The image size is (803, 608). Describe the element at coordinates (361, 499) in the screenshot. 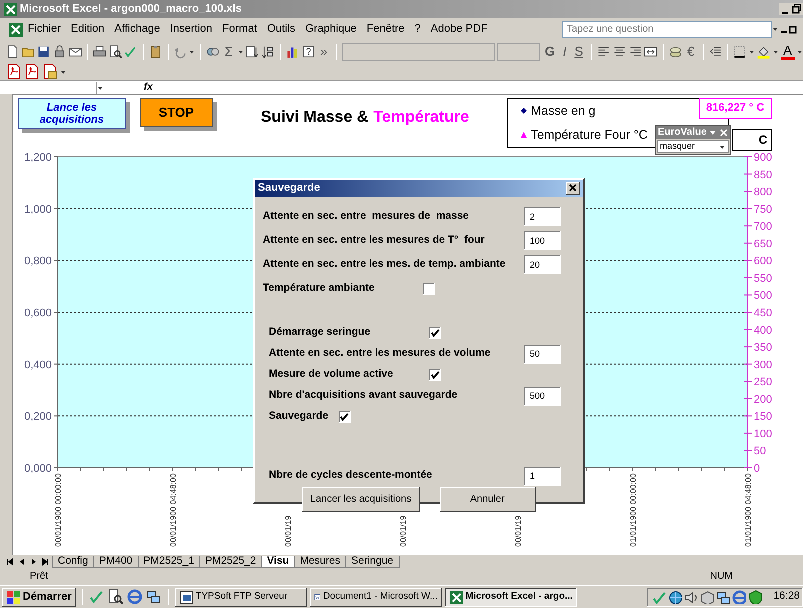

I see `start-acquisition-button: Lancer les acquisitions` at that location.